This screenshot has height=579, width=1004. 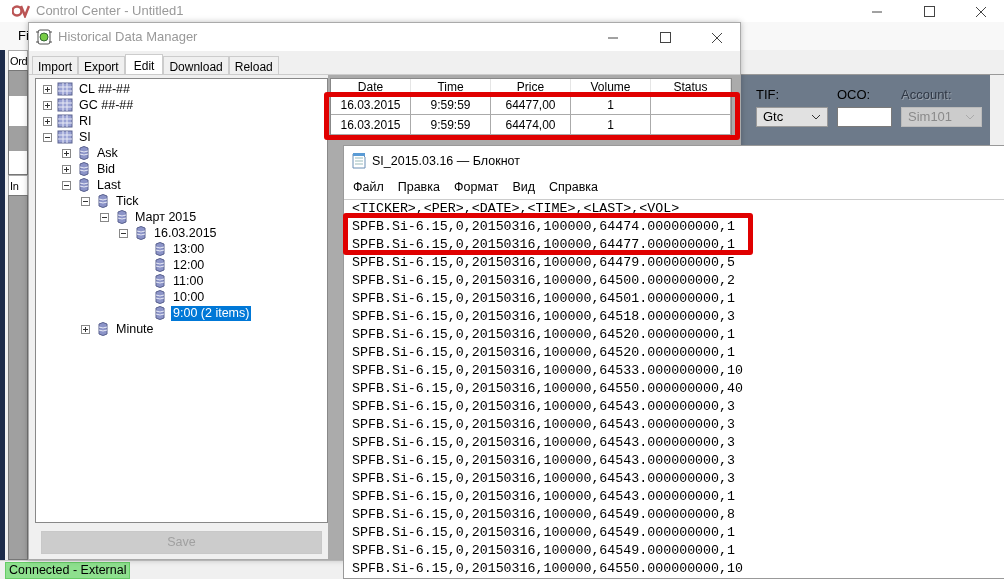 What do you see at coordinates (189, 265) in the screenshot?
I see `tree-item: 12:00` at bounding box center [189, 265].